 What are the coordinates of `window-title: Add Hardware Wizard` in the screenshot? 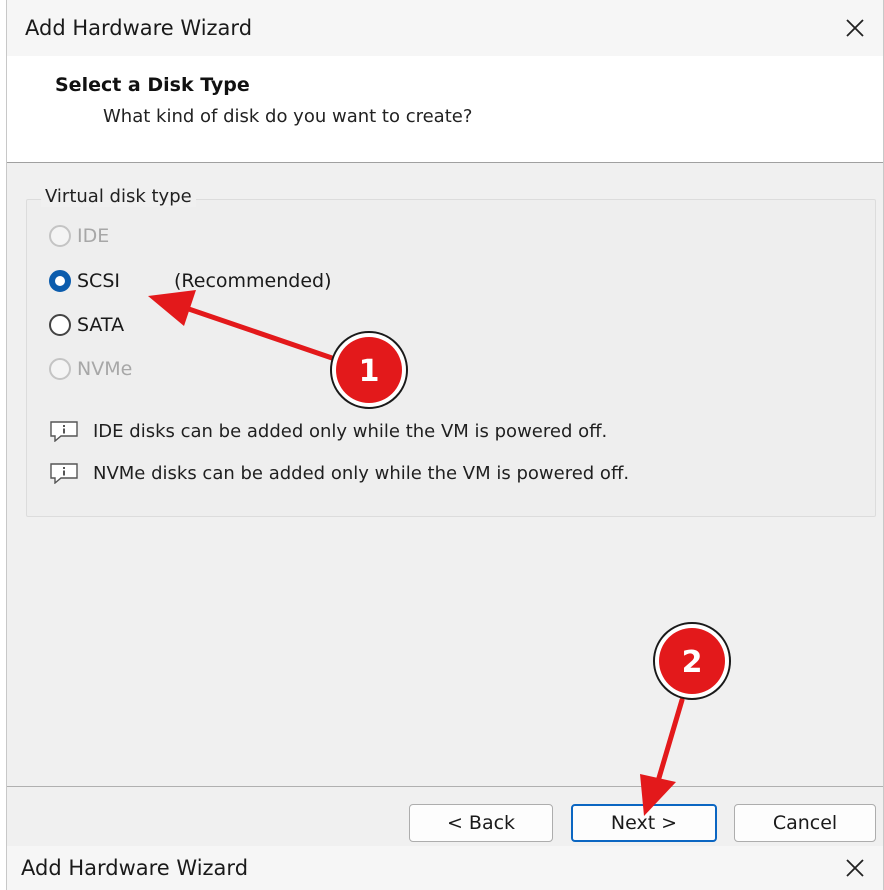 It's located at (139, 28).